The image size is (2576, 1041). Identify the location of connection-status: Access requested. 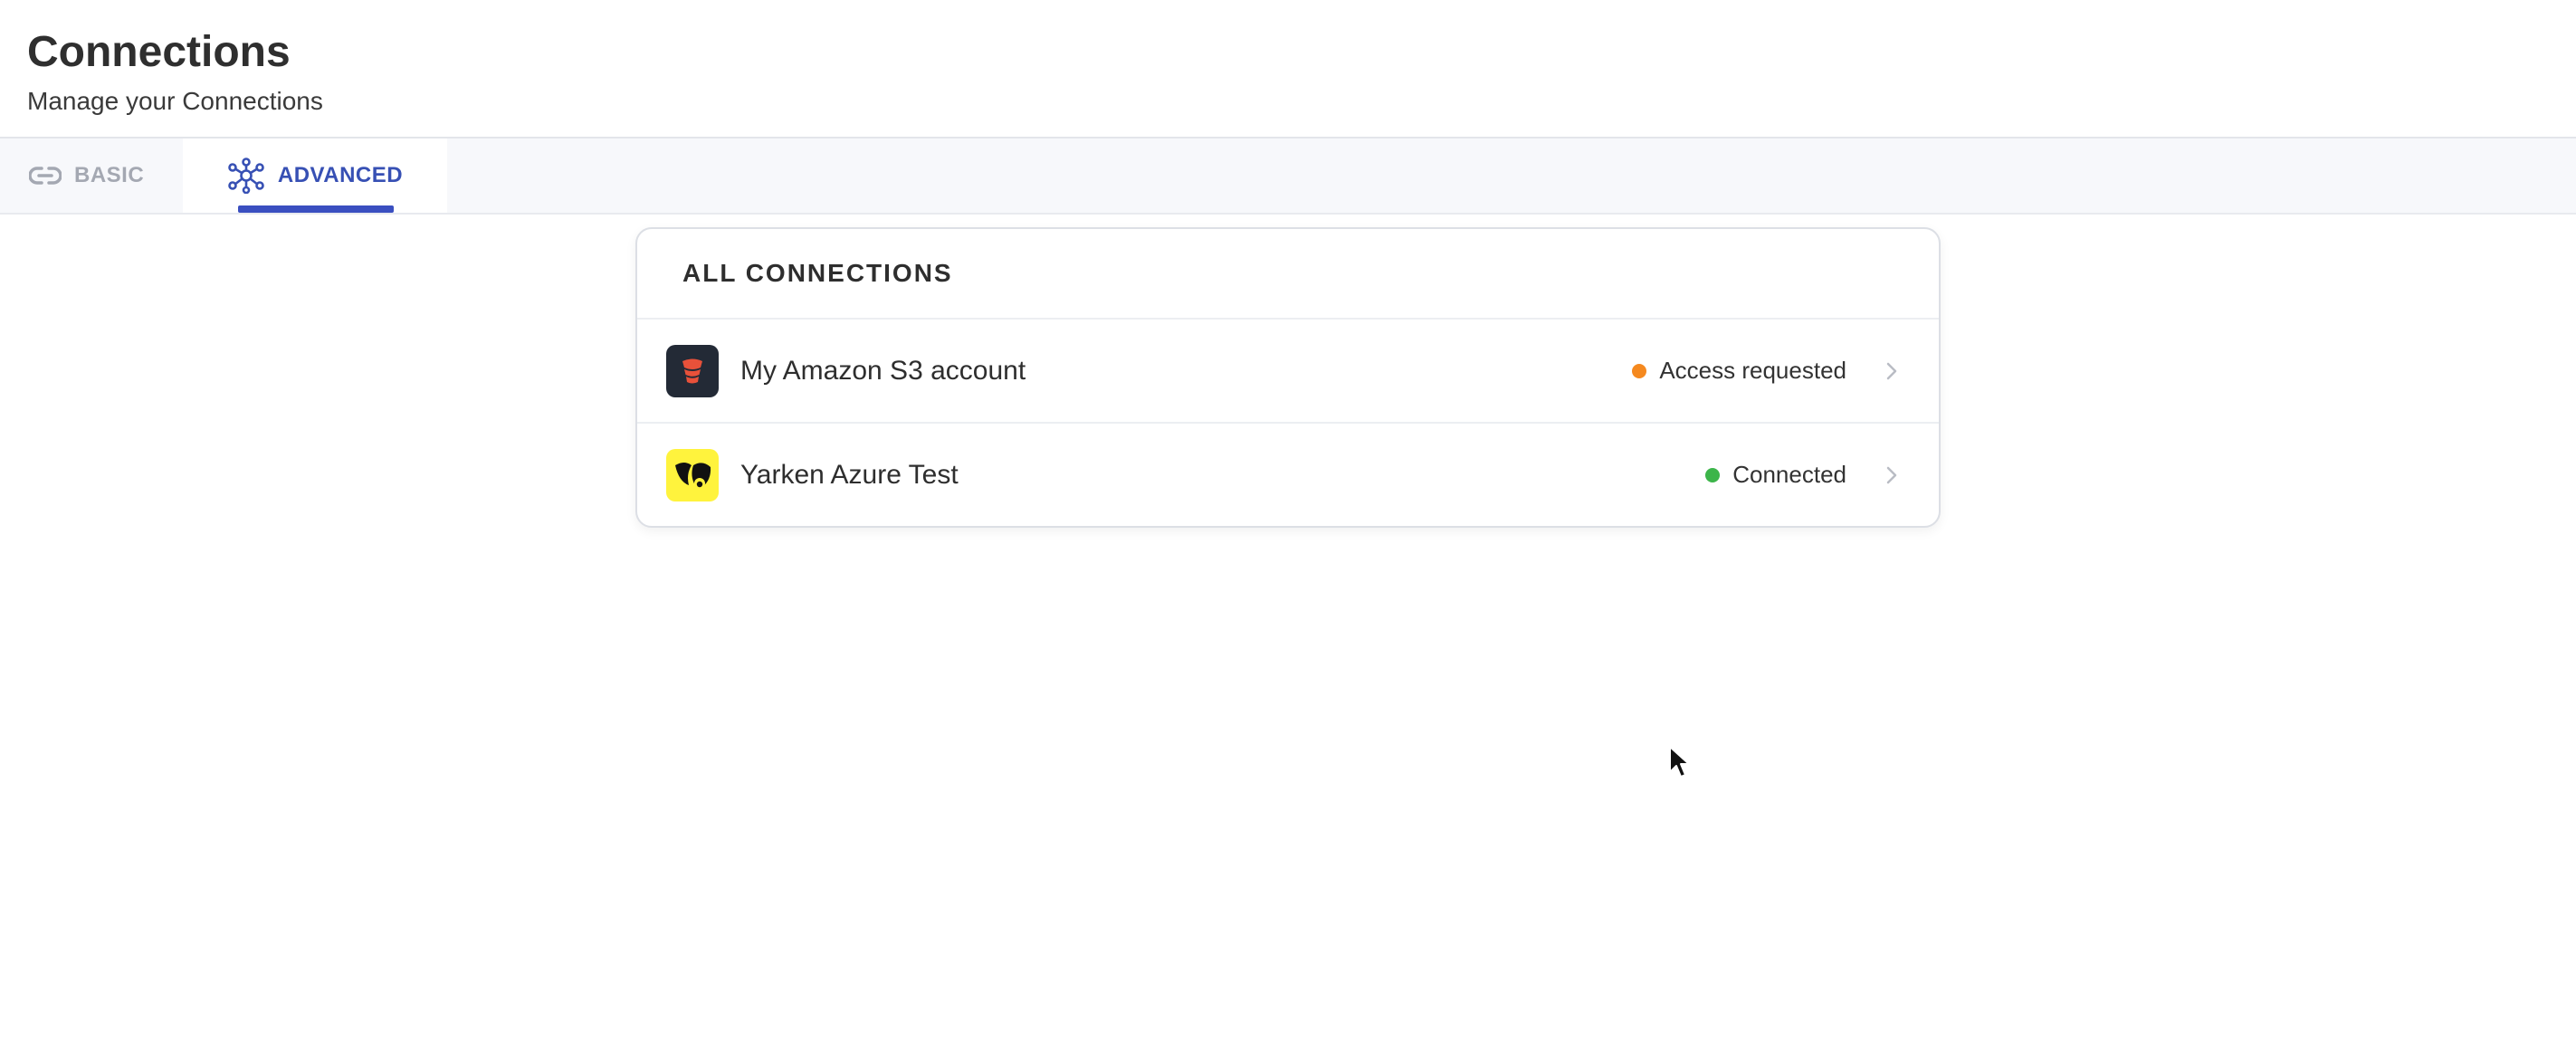
(1739, 371).